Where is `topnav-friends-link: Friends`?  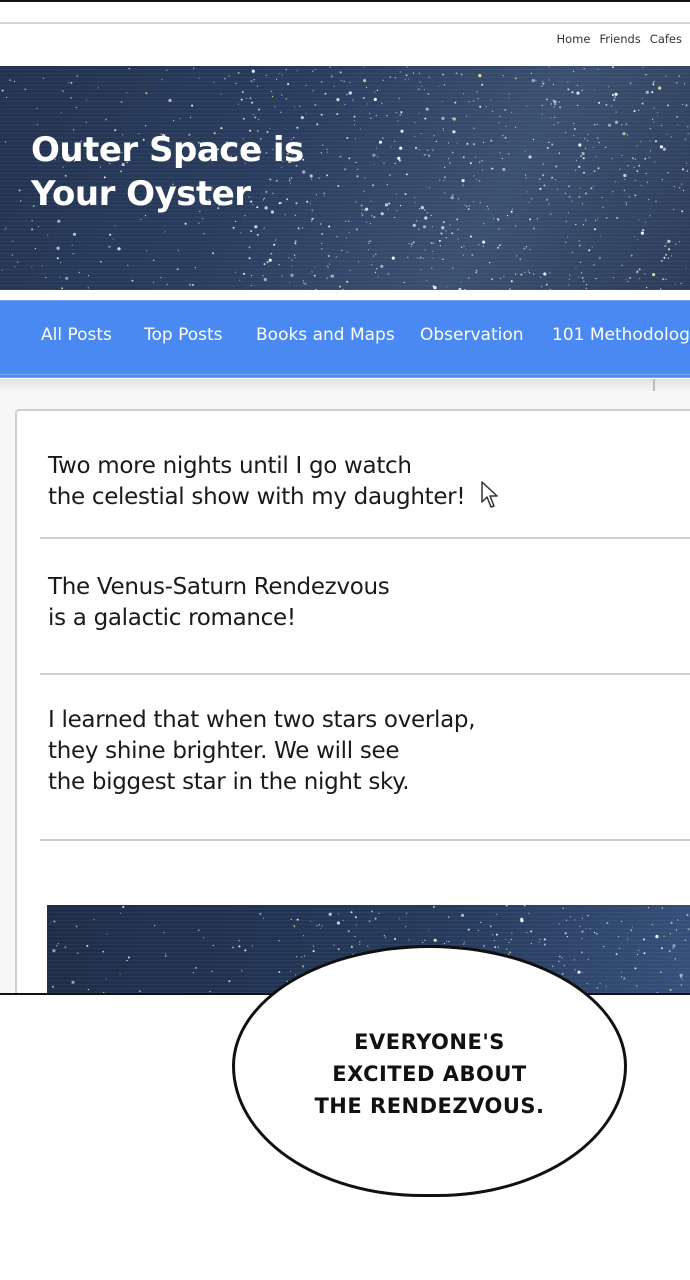 topnav-friends-link: Friends is located at coordinates (619, 39).